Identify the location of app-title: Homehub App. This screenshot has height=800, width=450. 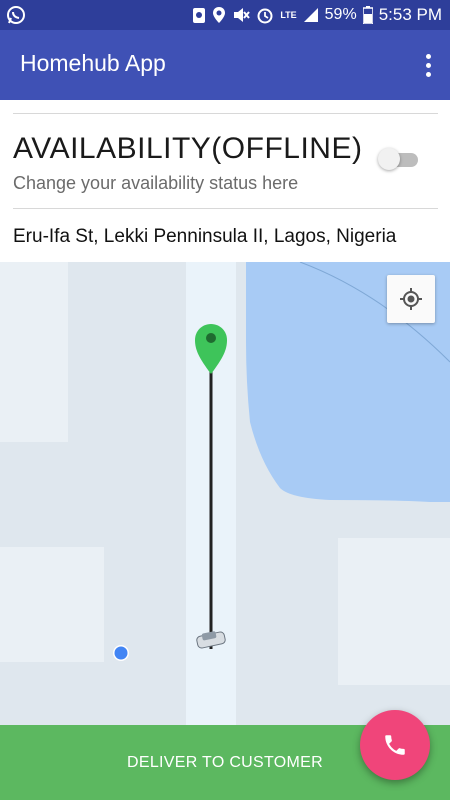
(93, 63).